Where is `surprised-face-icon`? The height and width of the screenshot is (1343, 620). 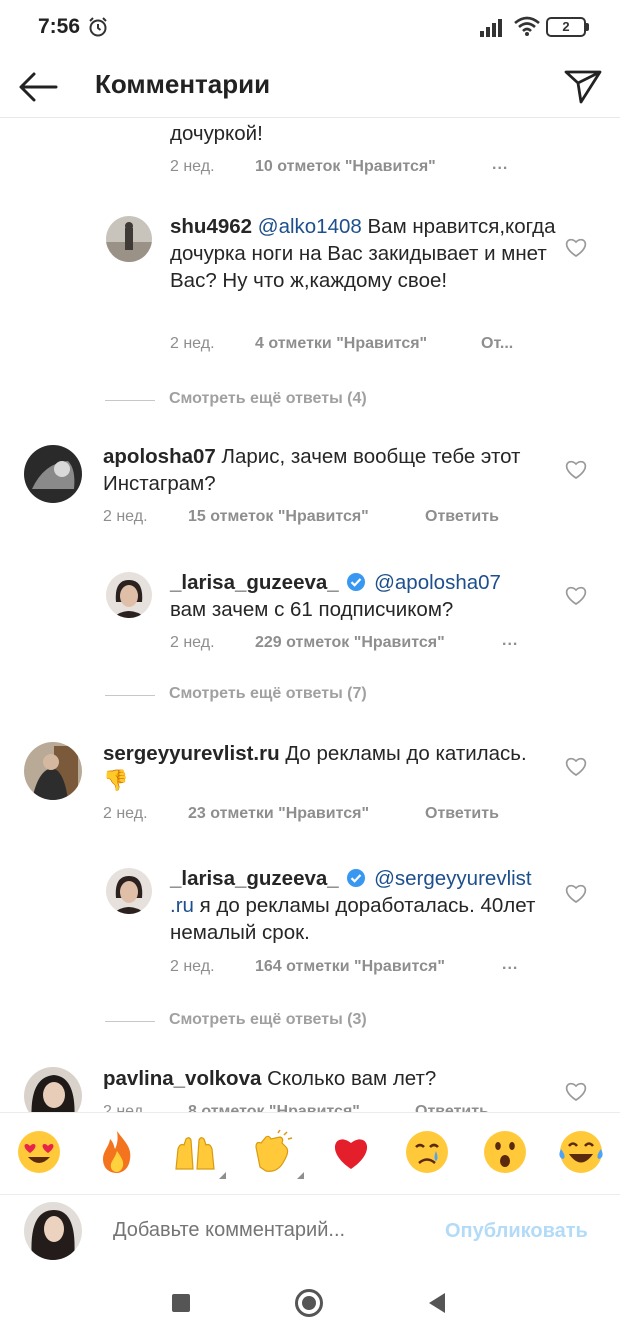 surprised-face-icon is located at coordinates (505, 1152).